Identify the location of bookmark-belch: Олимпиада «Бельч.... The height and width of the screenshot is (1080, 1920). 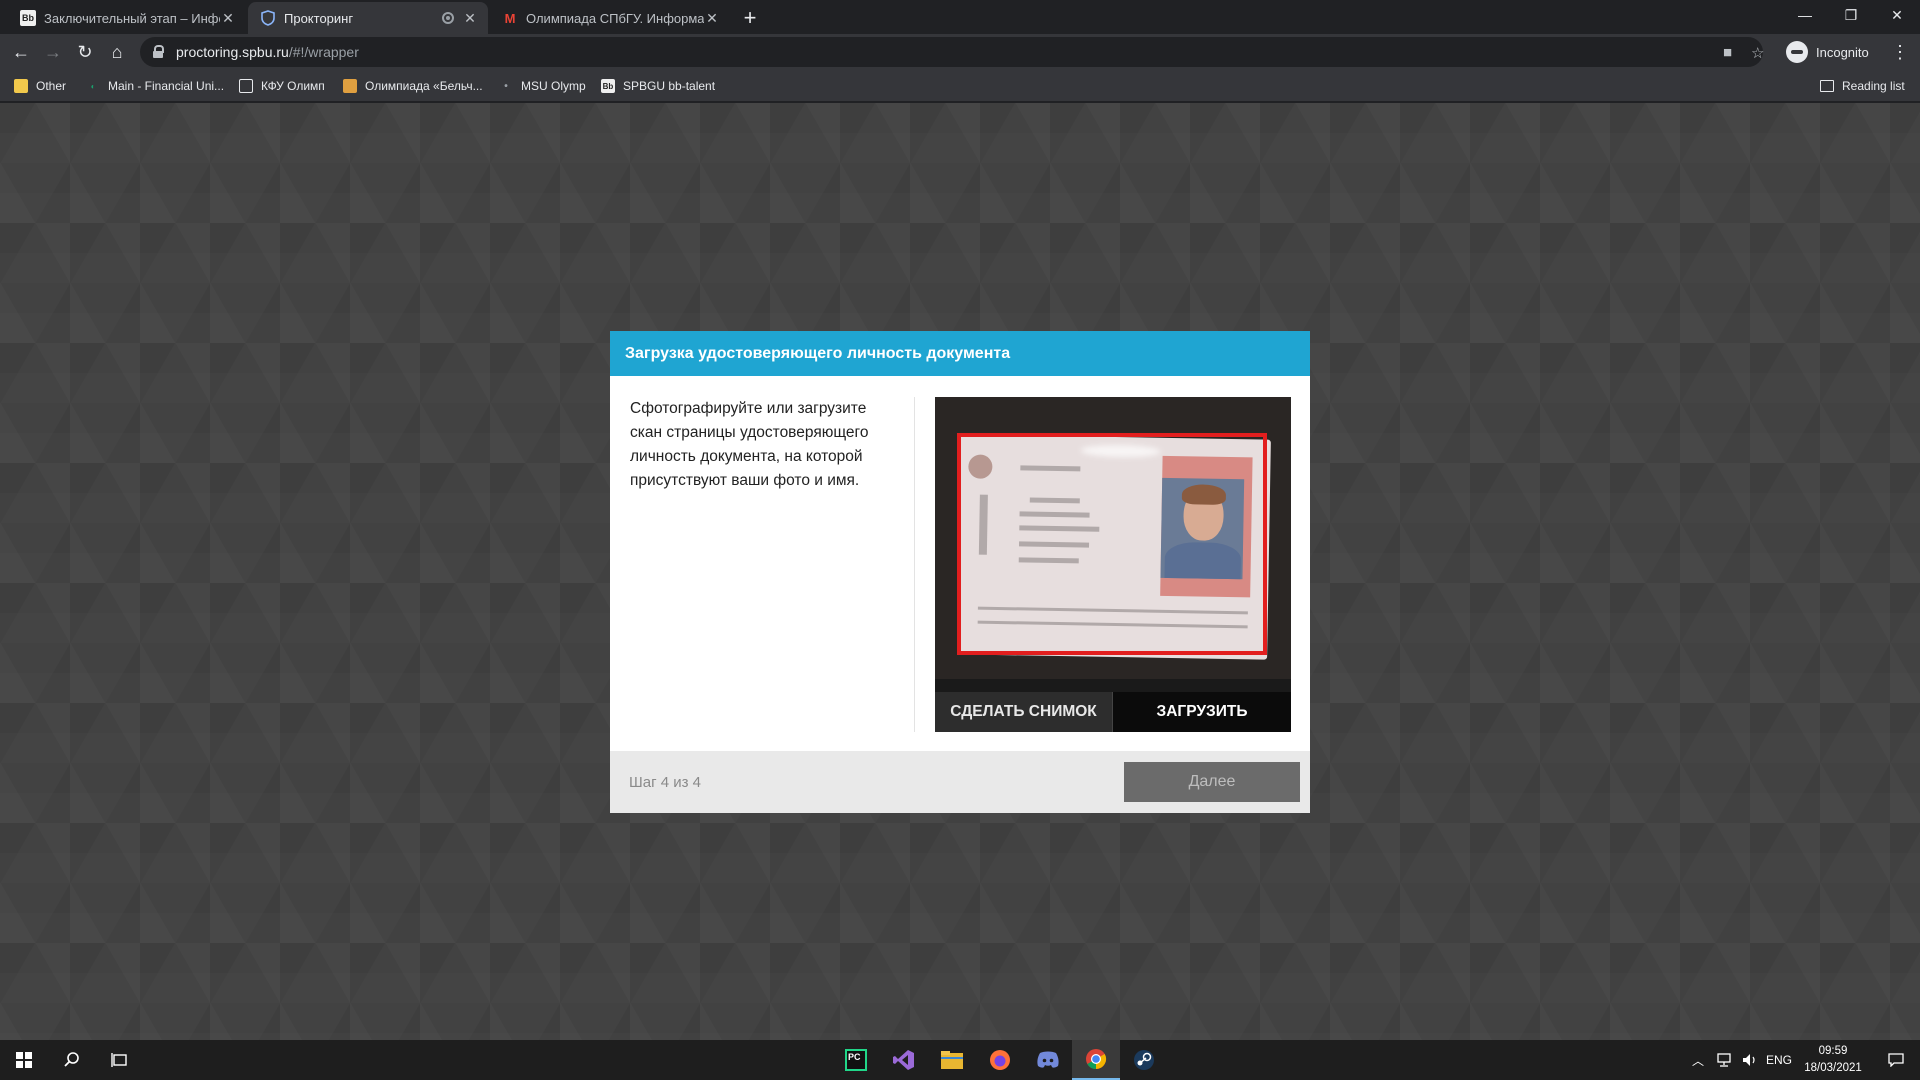
(413, 86).